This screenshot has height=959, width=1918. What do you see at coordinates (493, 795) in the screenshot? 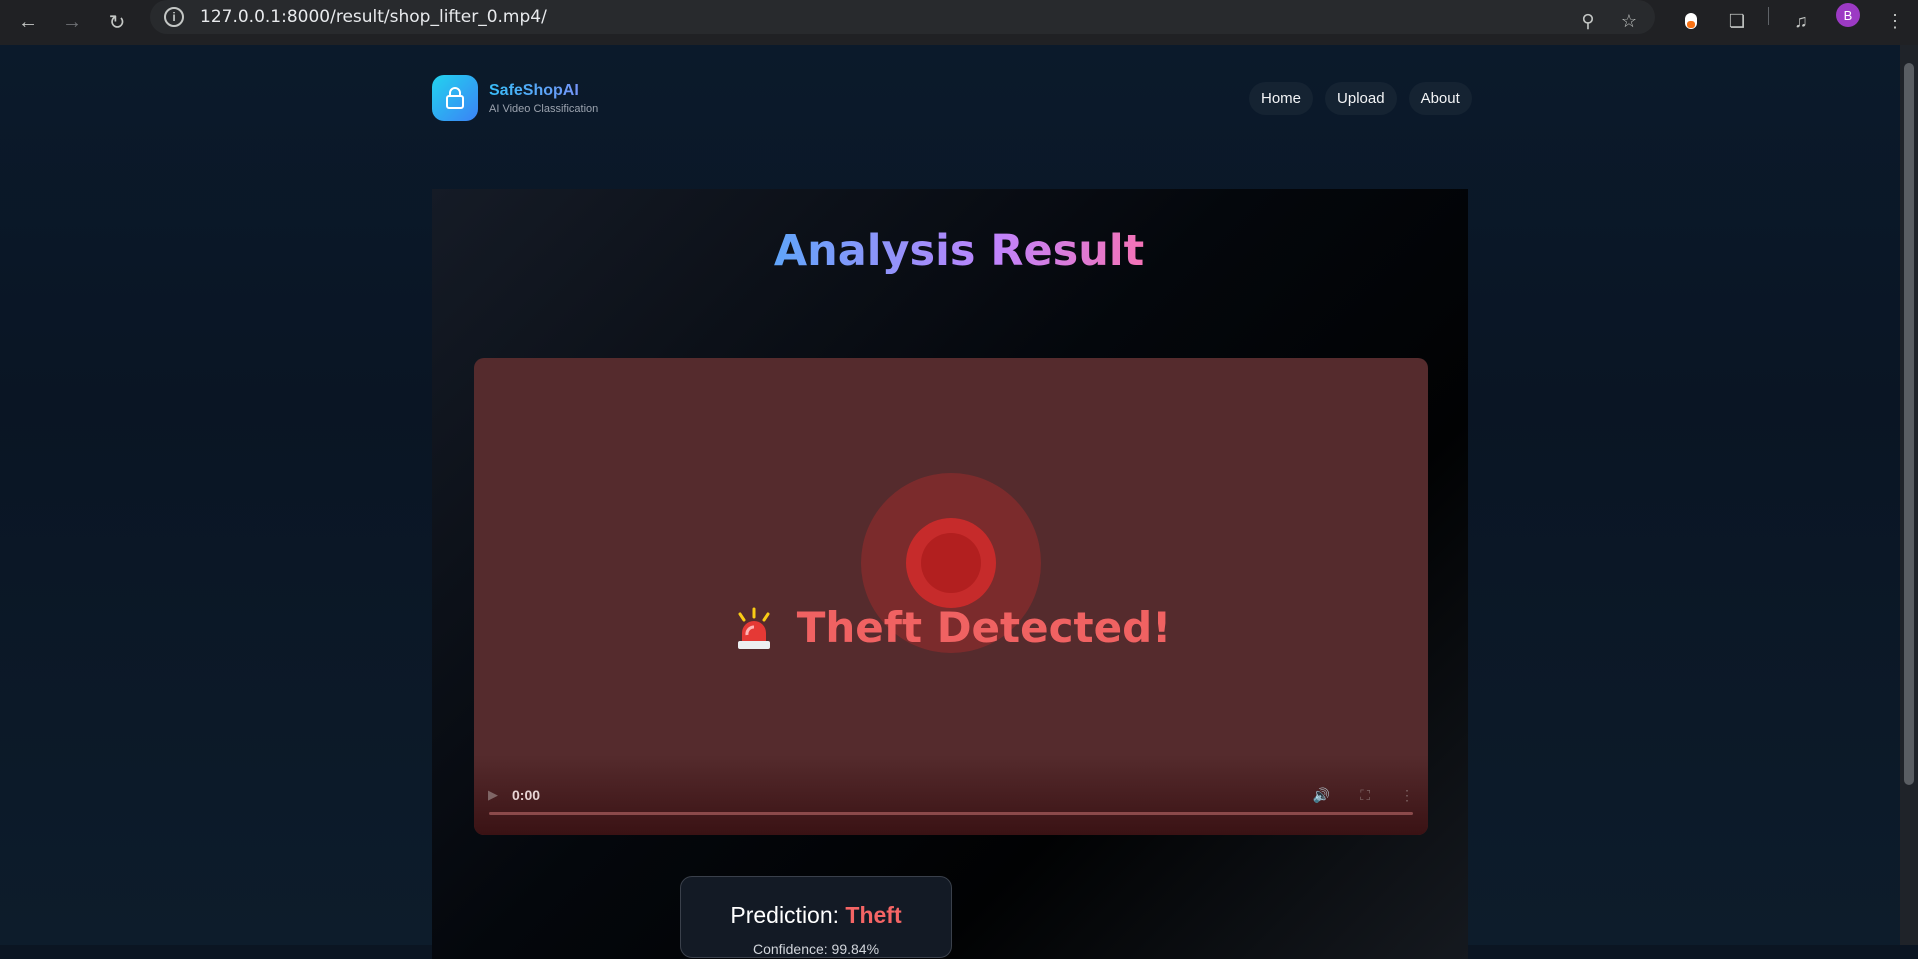
I see `play-icon: ▶` at bounding box center [493, 795].